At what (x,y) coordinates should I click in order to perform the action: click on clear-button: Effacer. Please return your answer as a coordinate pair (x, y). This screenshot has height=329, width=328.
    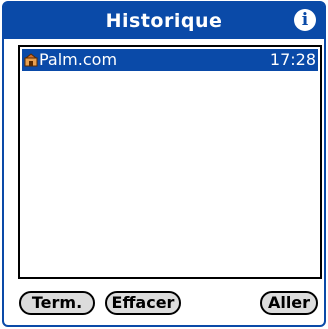
    Looking at the image, I should click on (143, 303).